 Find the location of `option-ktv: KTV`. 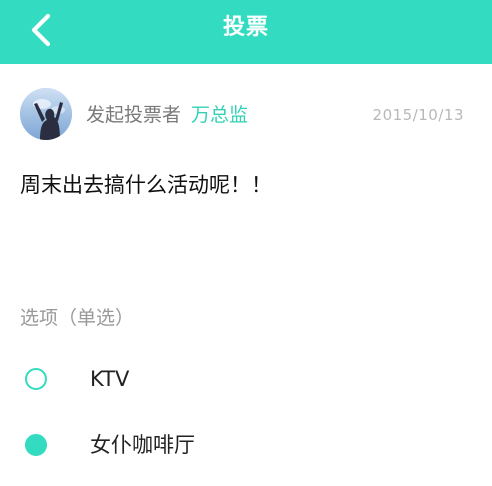

option-ktv: KTV is located at coordinates (246, 380).